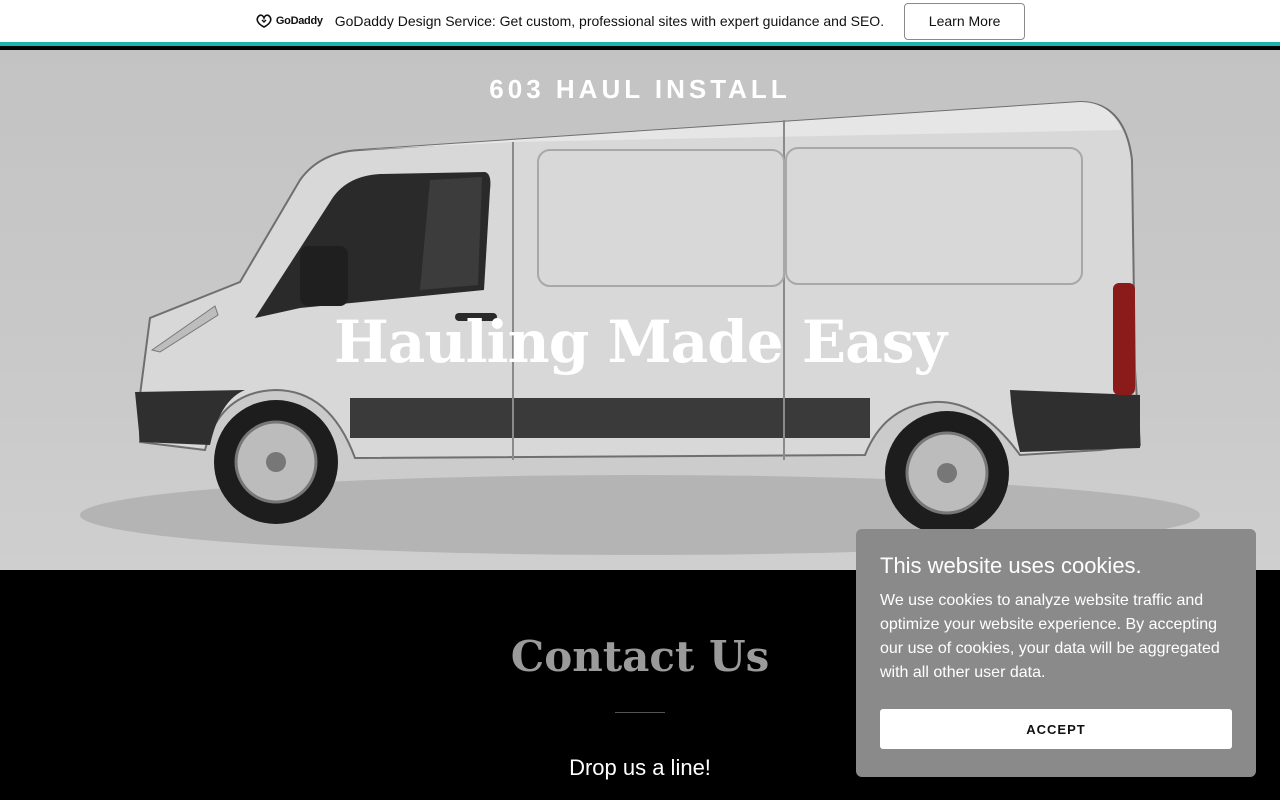 This screenshot has height=800, width=1280. What do you see at coordinates (965, 21) in the screenshot?
I see `learn-more-button: Learn More` at bounding box center [965, 21].